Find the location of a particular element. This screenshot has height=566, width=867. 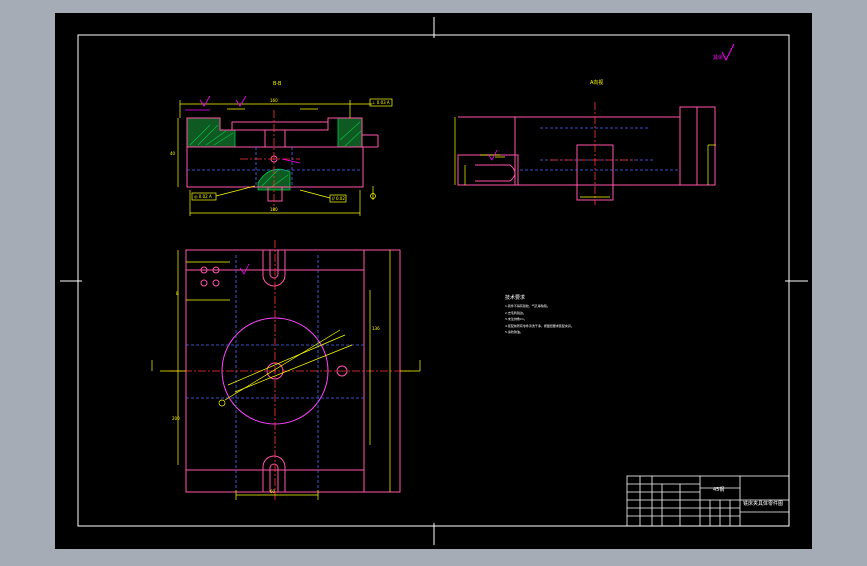

svg-text: 60 is located at coordinates (273, 491).